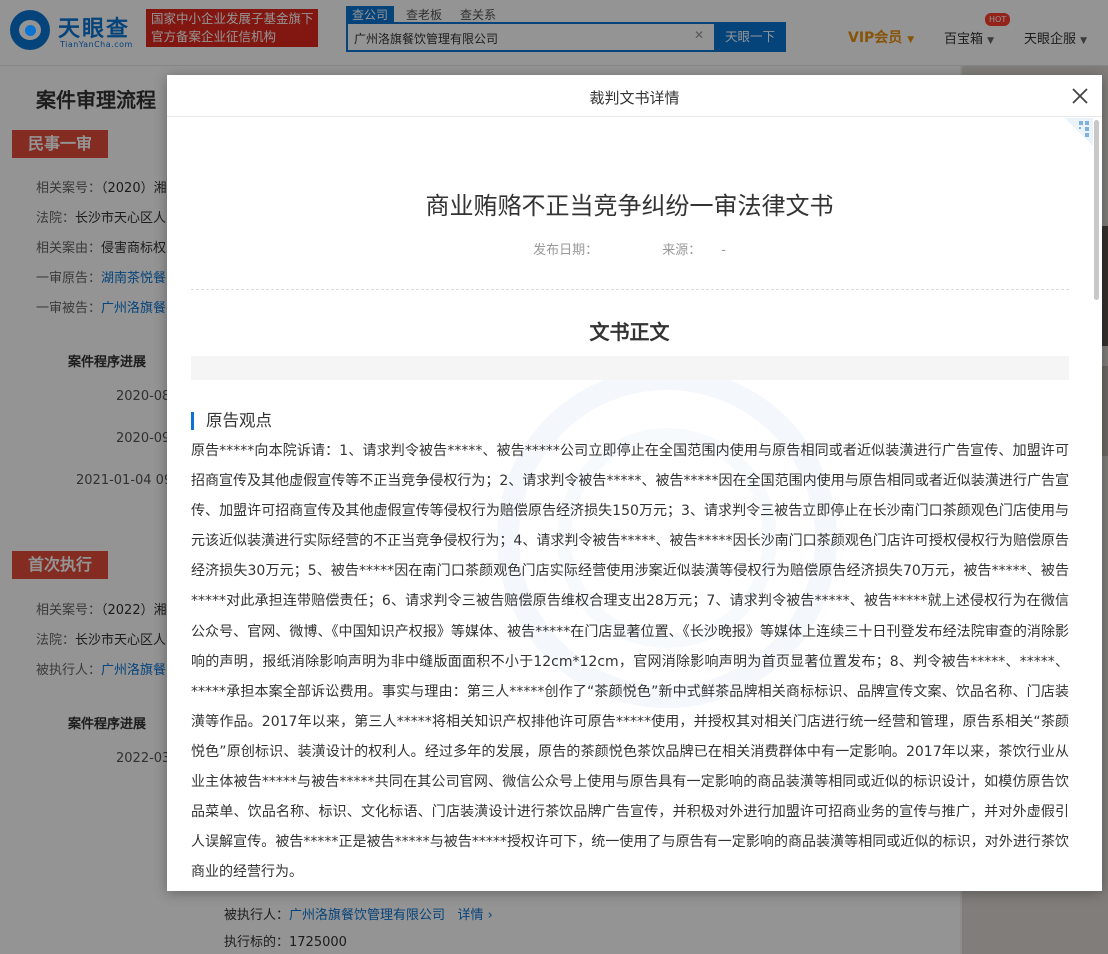 This screenshot has width=1108, height=954. Describe the element at coordinates (629, 332) in the screenshot. I see `body-heading: 文书正文` at that location.